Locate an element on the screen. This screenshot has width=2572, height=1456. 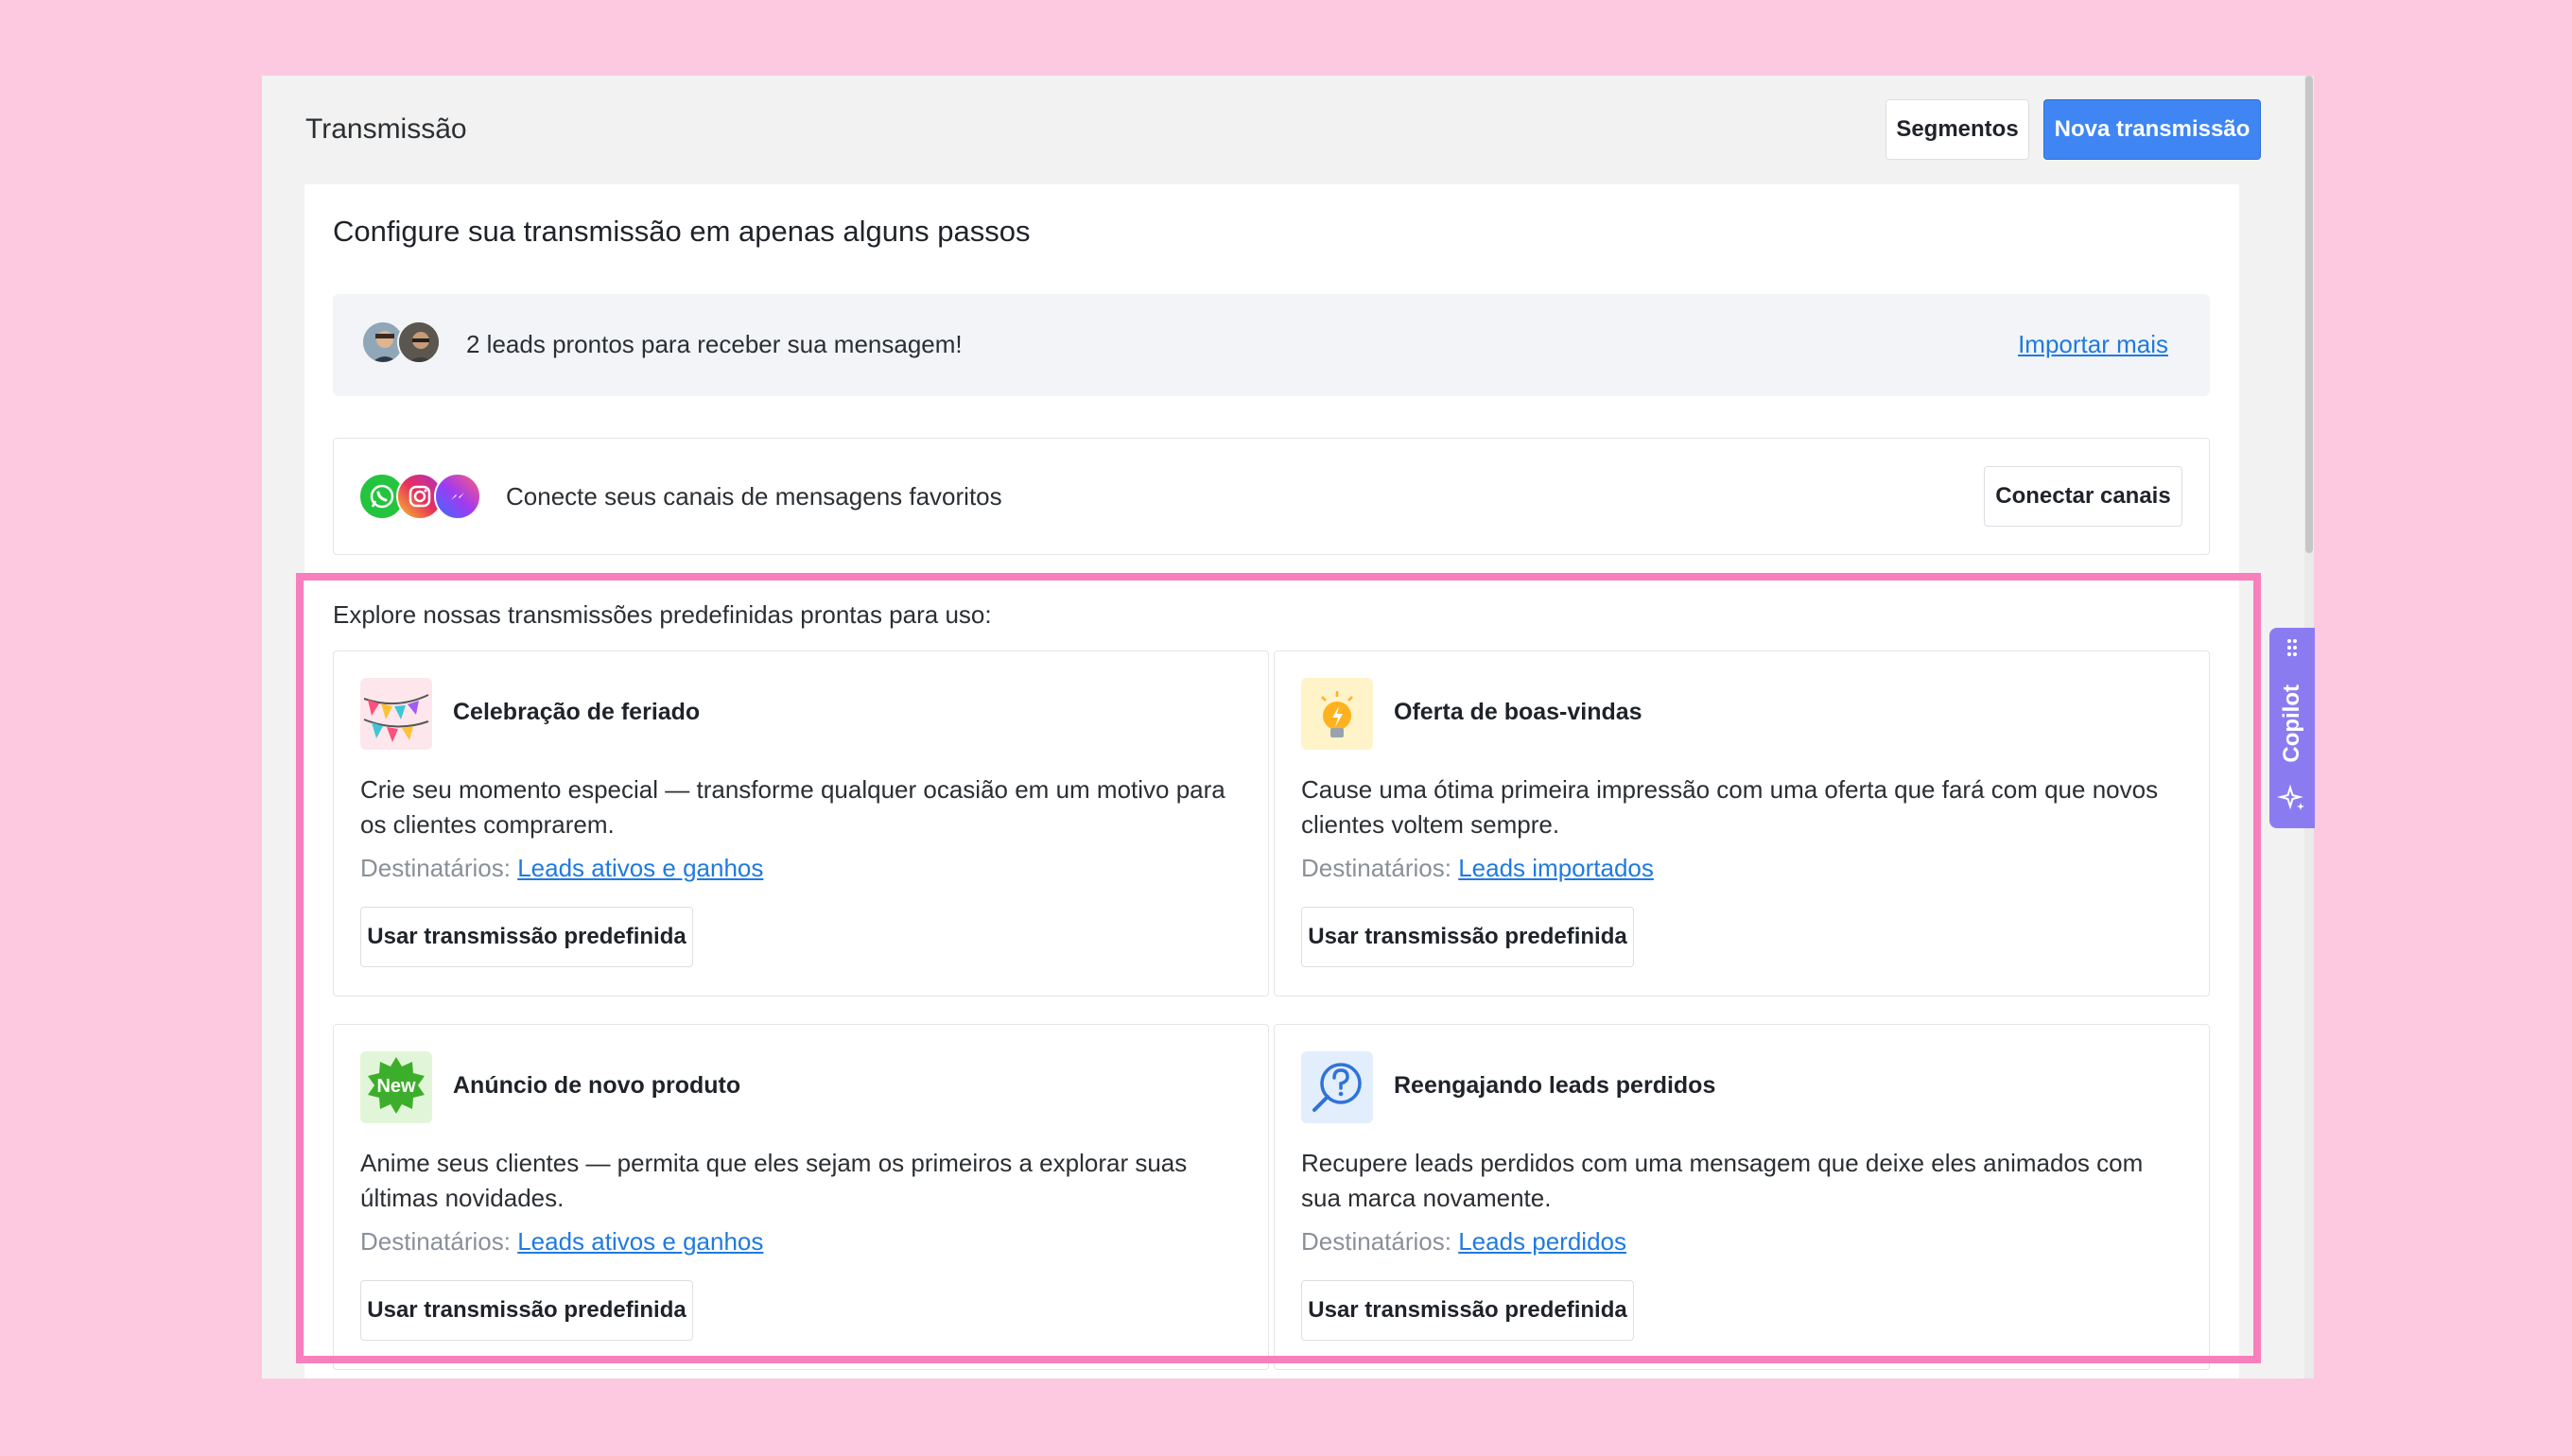
recipients-link: Leads importados is located at coordinates (1556, 868).